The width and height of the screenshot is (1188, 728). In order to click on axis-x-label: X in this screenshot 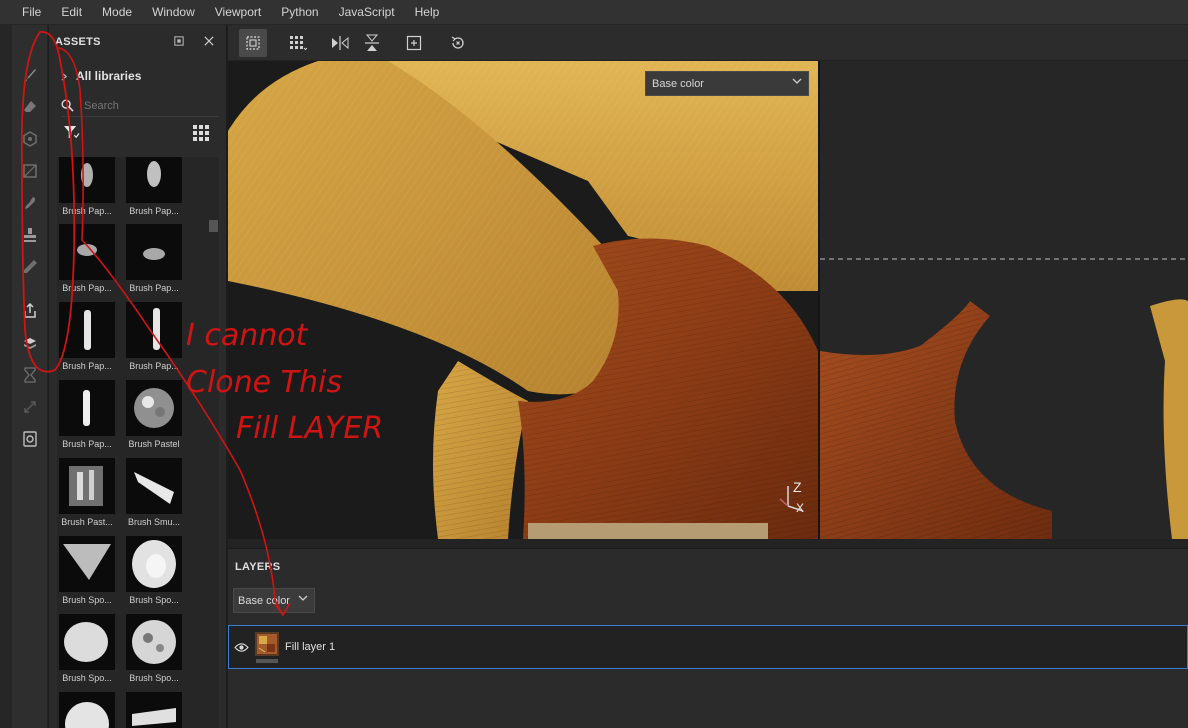, I will do `click(800, 508)`.